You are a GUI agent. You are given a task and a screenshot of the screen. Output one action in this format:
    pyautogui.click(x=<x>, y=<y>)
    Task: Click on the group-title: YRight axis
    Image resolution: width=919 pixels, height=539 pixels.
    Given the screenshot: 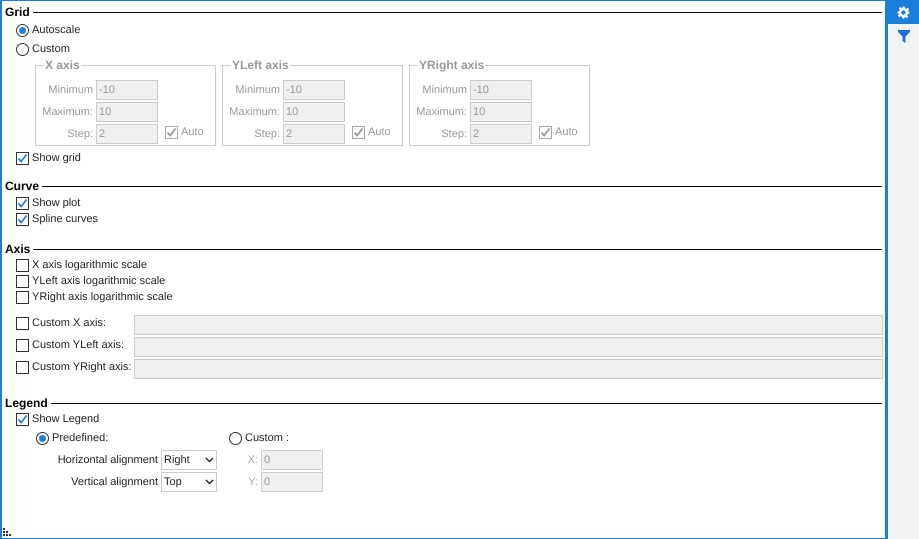 What is the action you would take?
    pyautogui.click(x=452, y=65)
    